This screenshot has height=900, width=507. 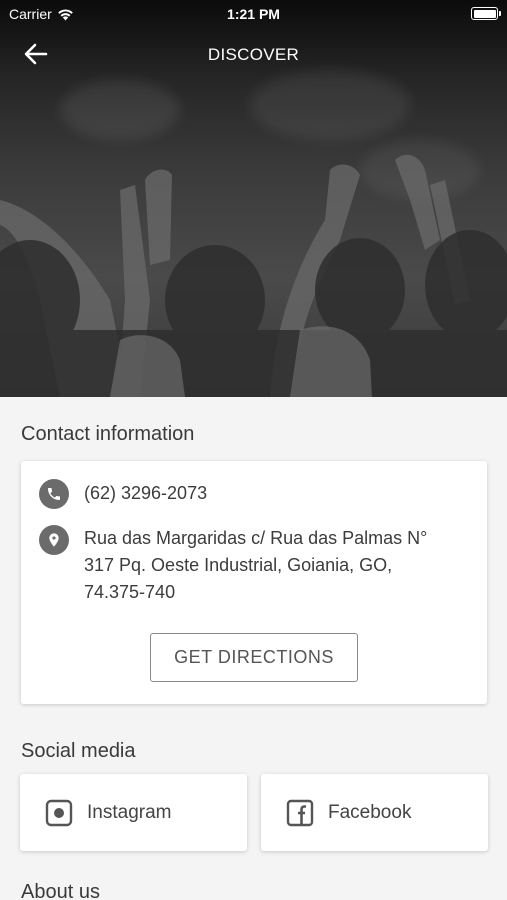 What do you see at coordinates (108, 434) in the screenshot?
I see `contact-heading: Contact information` at bounding box center [108, 434].